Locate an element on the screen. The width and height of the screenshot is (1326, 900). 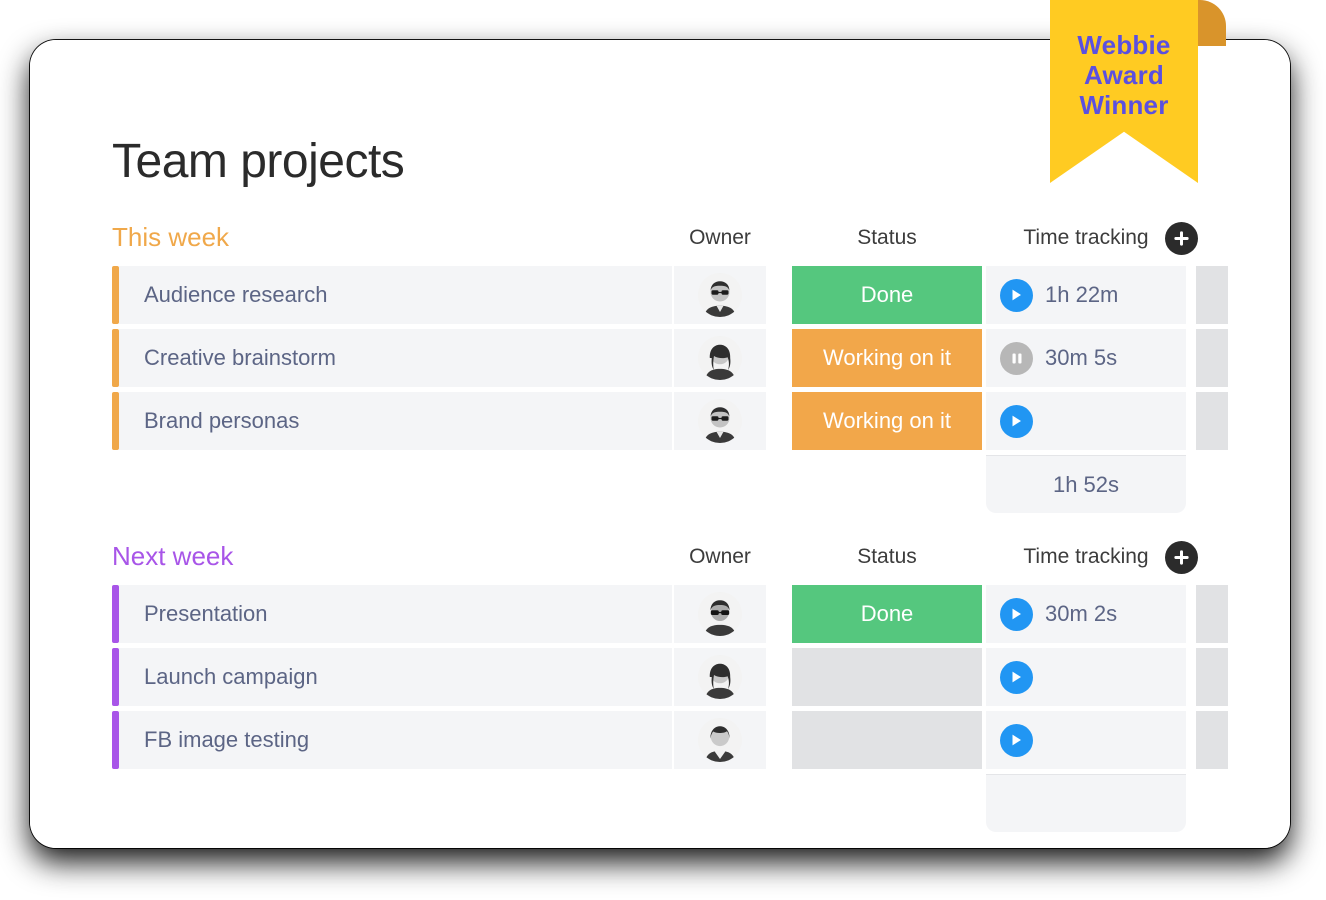
time-tracking-summary: 1h 52s is located at coordinates (1086, 484).